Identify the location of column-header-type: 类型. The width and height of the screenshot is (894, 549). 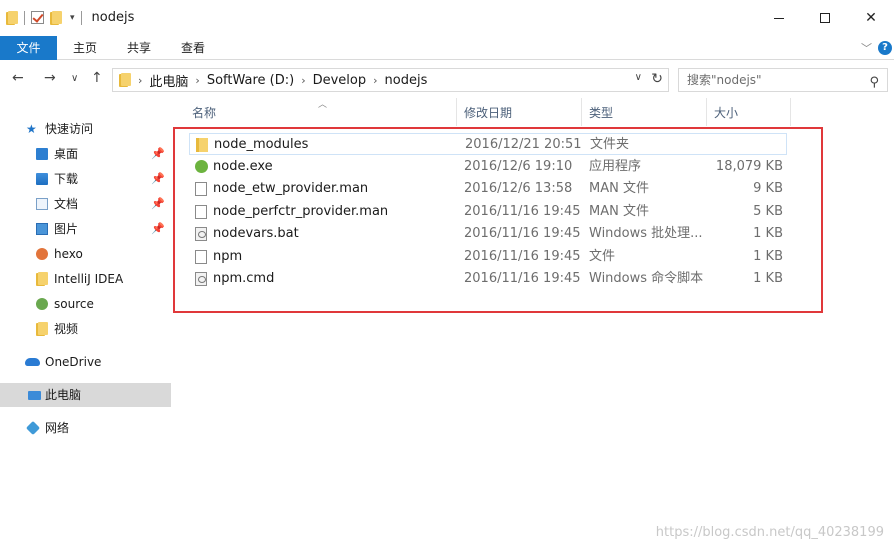
(644, 112).